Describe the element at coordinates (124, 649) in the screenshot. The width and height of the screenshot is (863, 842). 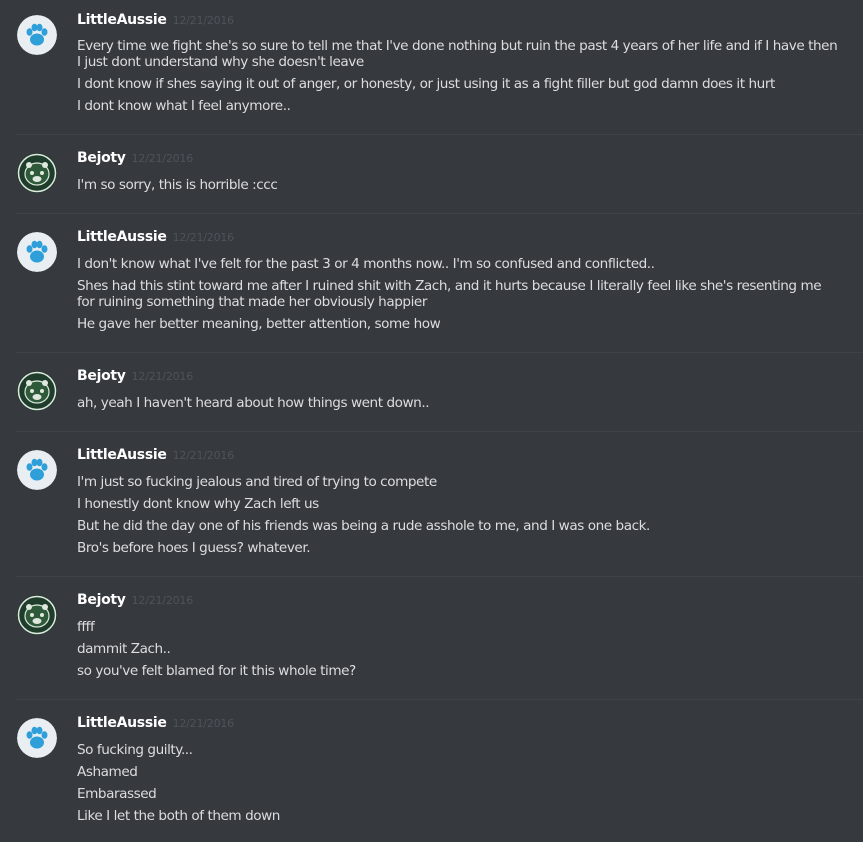
I see `message-text: dammit Zach..` at that location.